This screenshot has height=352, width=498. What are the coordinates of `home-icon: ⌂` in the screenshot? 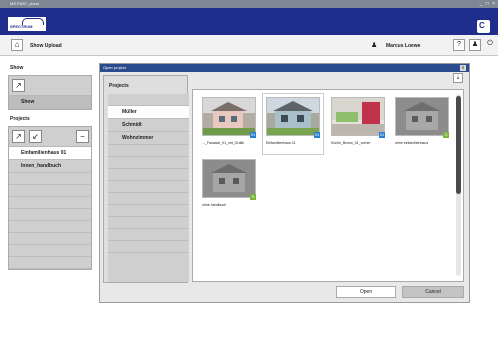 It's located at (17, 44).